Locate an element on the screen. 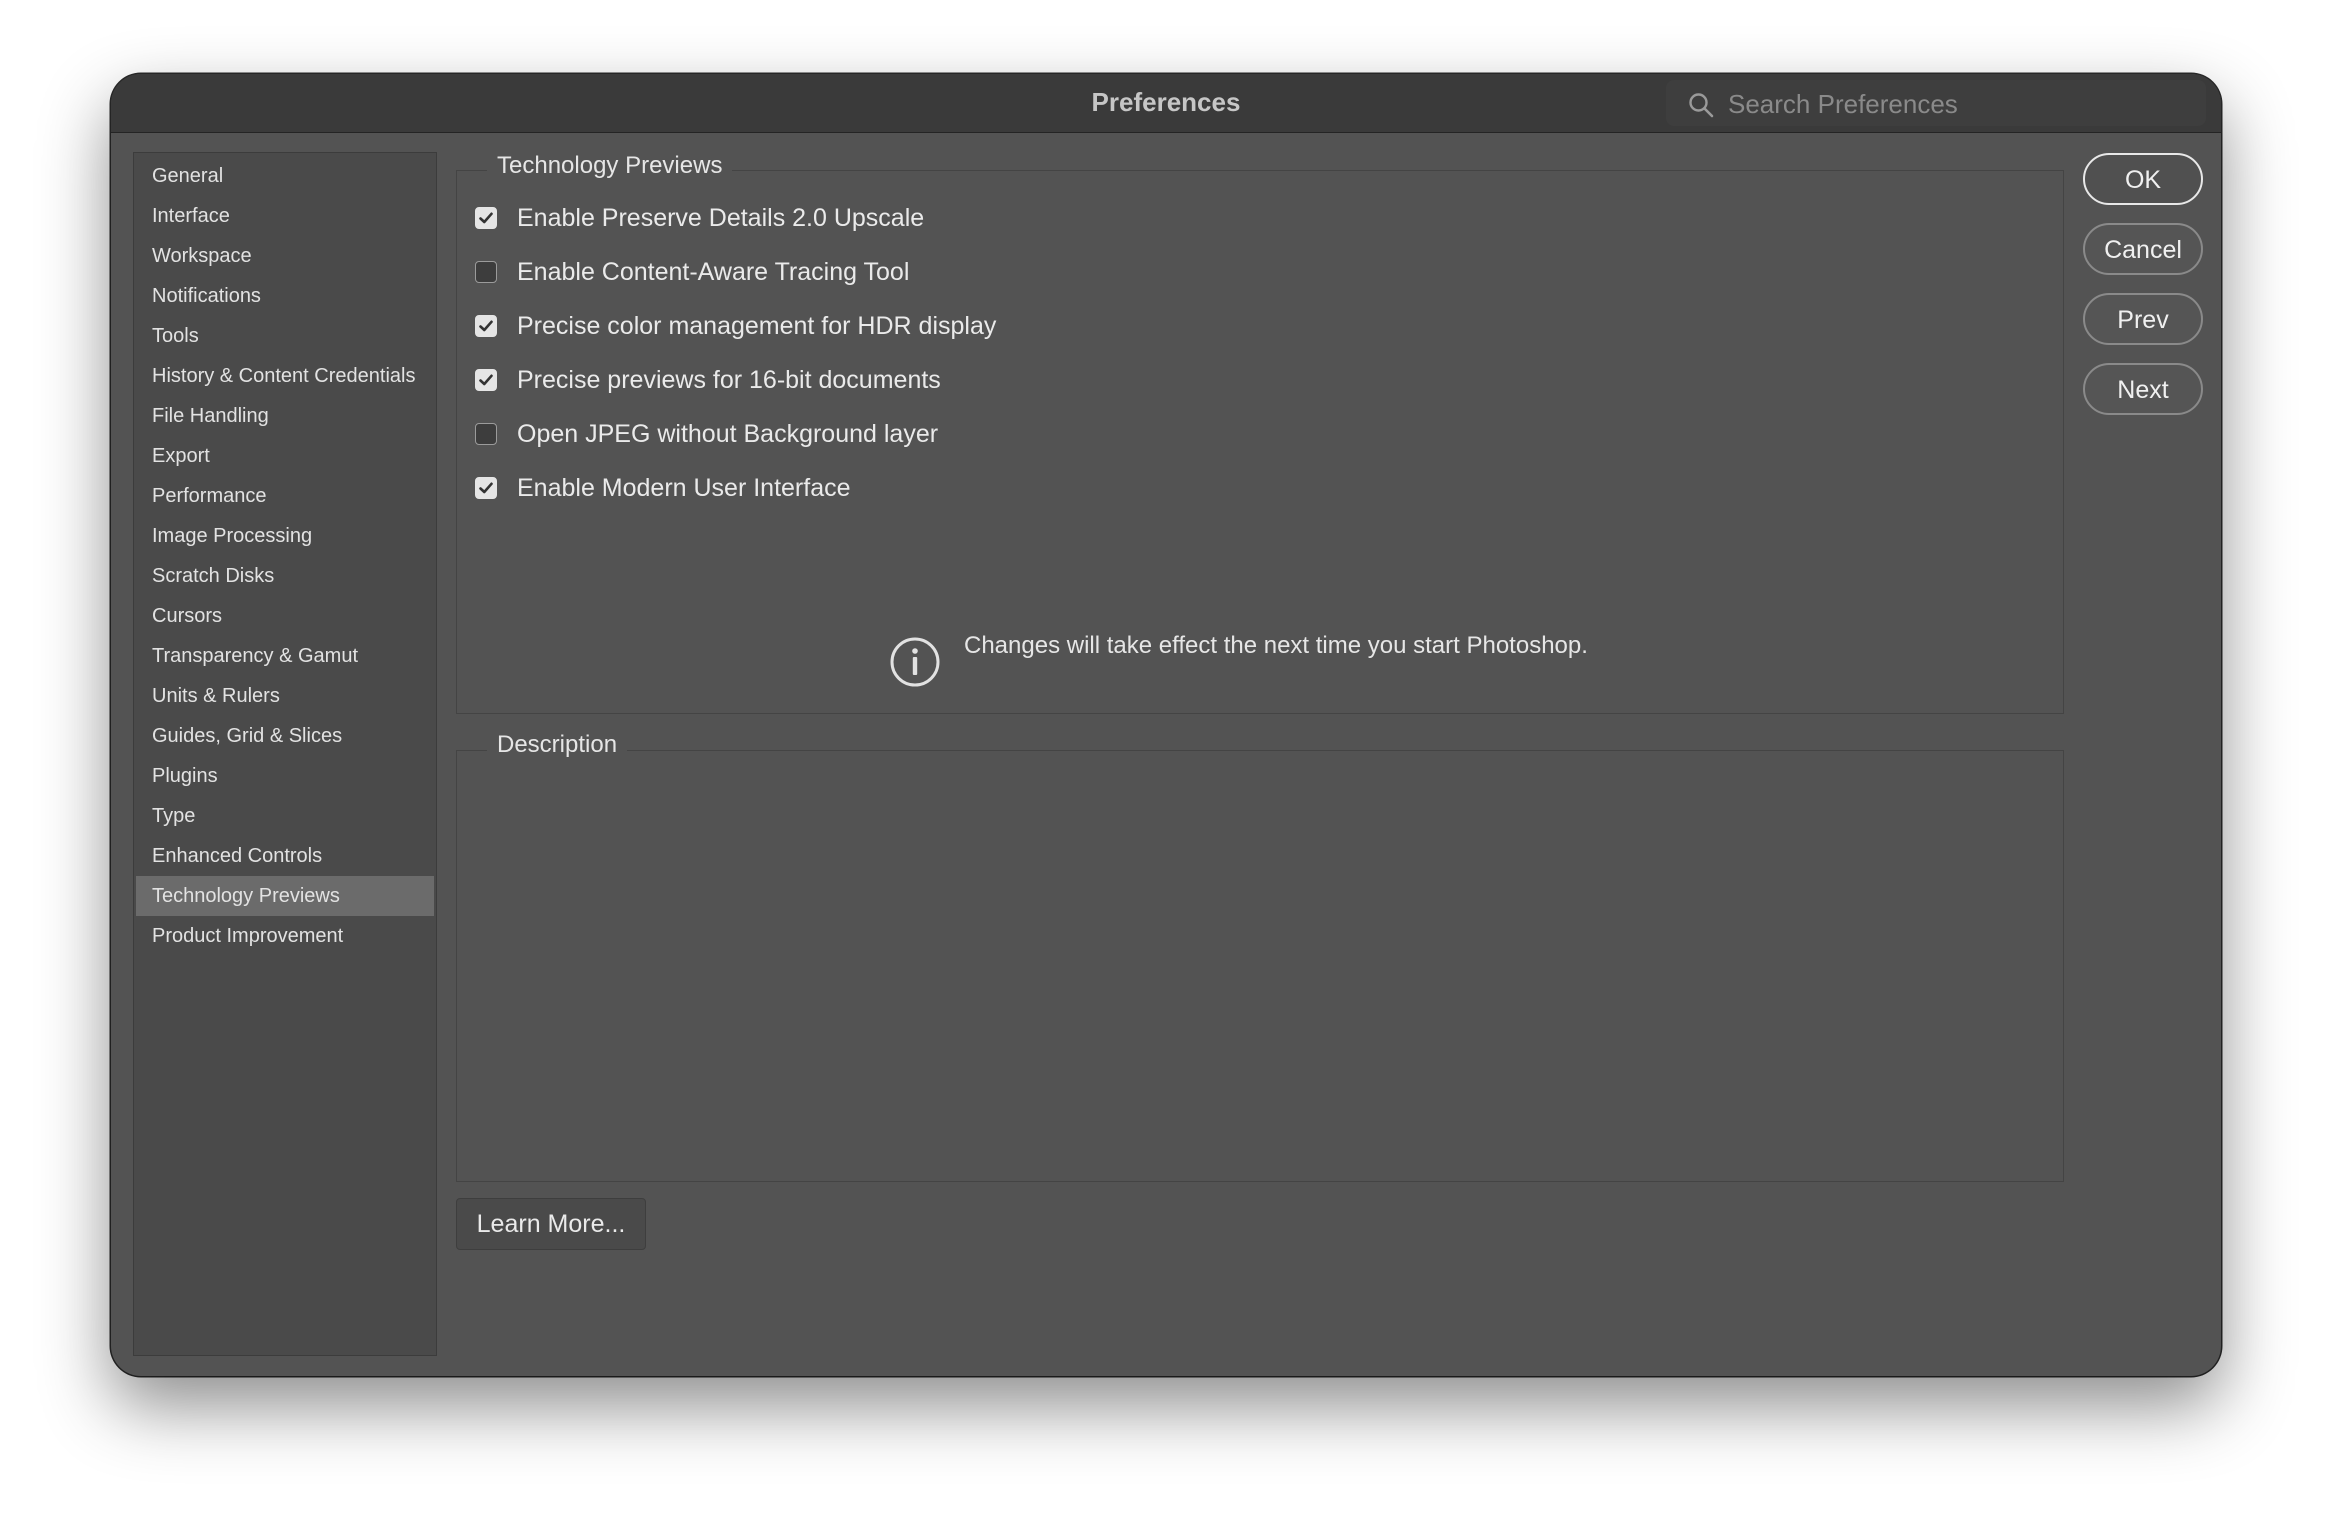  cancel-button: Cancel is located at coordinates (2143, 249).